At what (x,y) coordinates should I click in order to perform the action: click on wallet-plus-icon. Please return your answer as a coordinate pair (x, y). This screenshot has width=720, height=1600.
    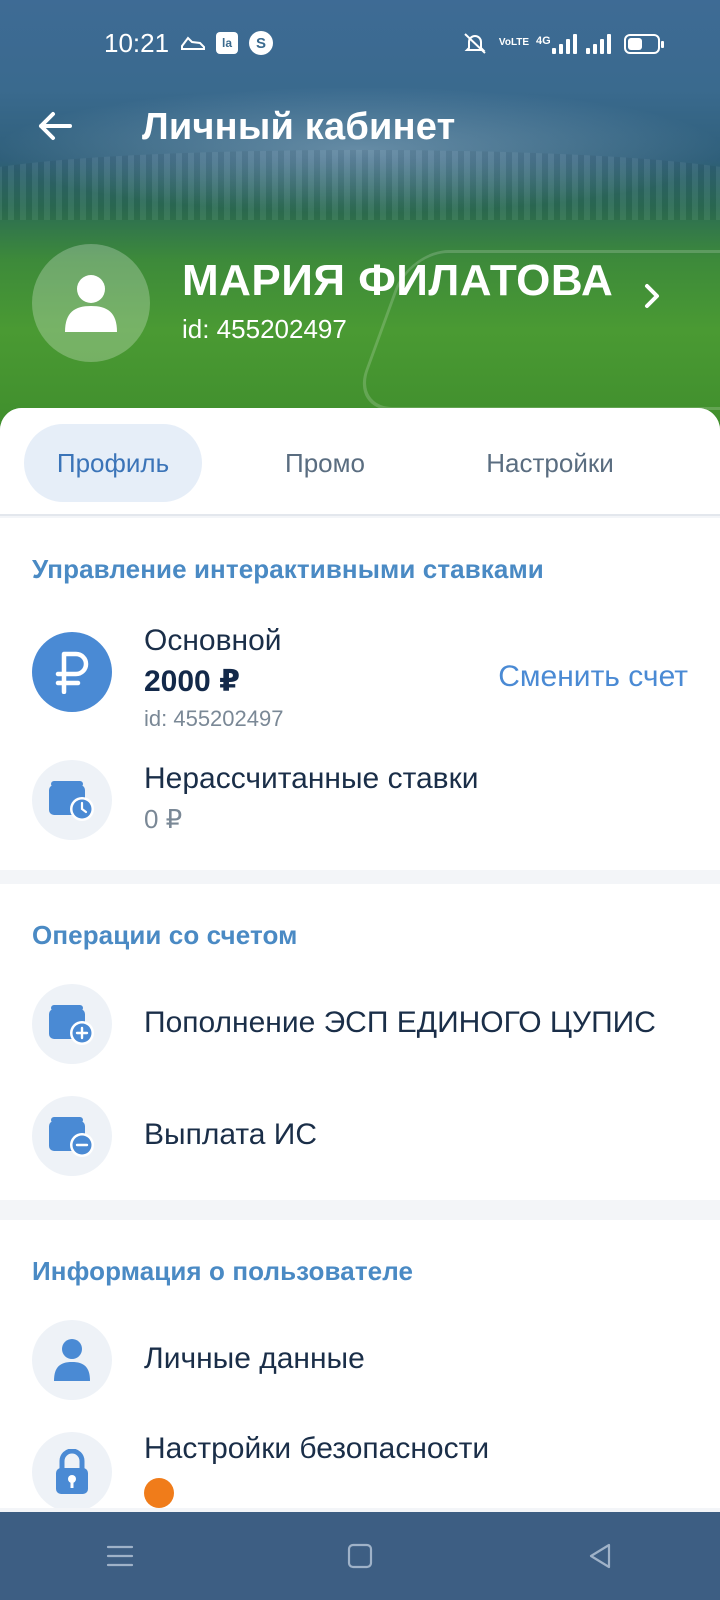
    Looking at the image, I should click on (72, 1024).